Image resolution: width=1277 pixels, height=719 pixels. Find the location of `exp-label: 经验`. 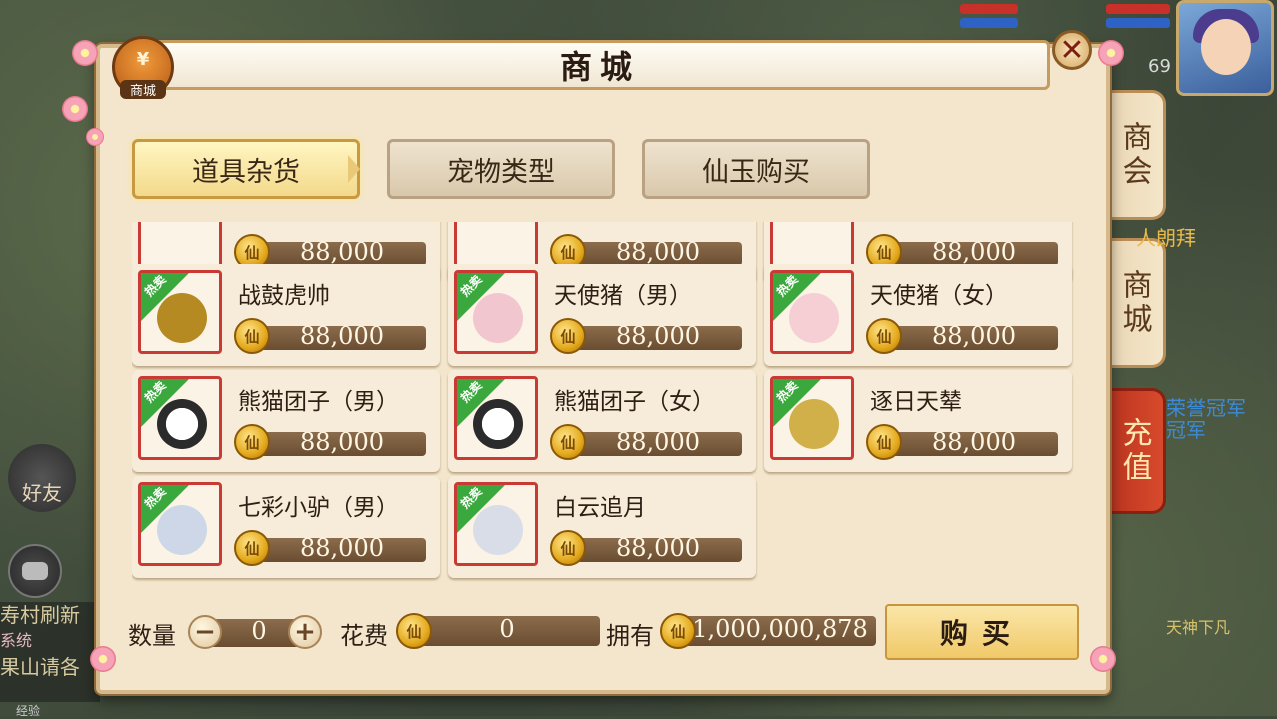

exp-label: 经验 is located at coordinates (28, 711).